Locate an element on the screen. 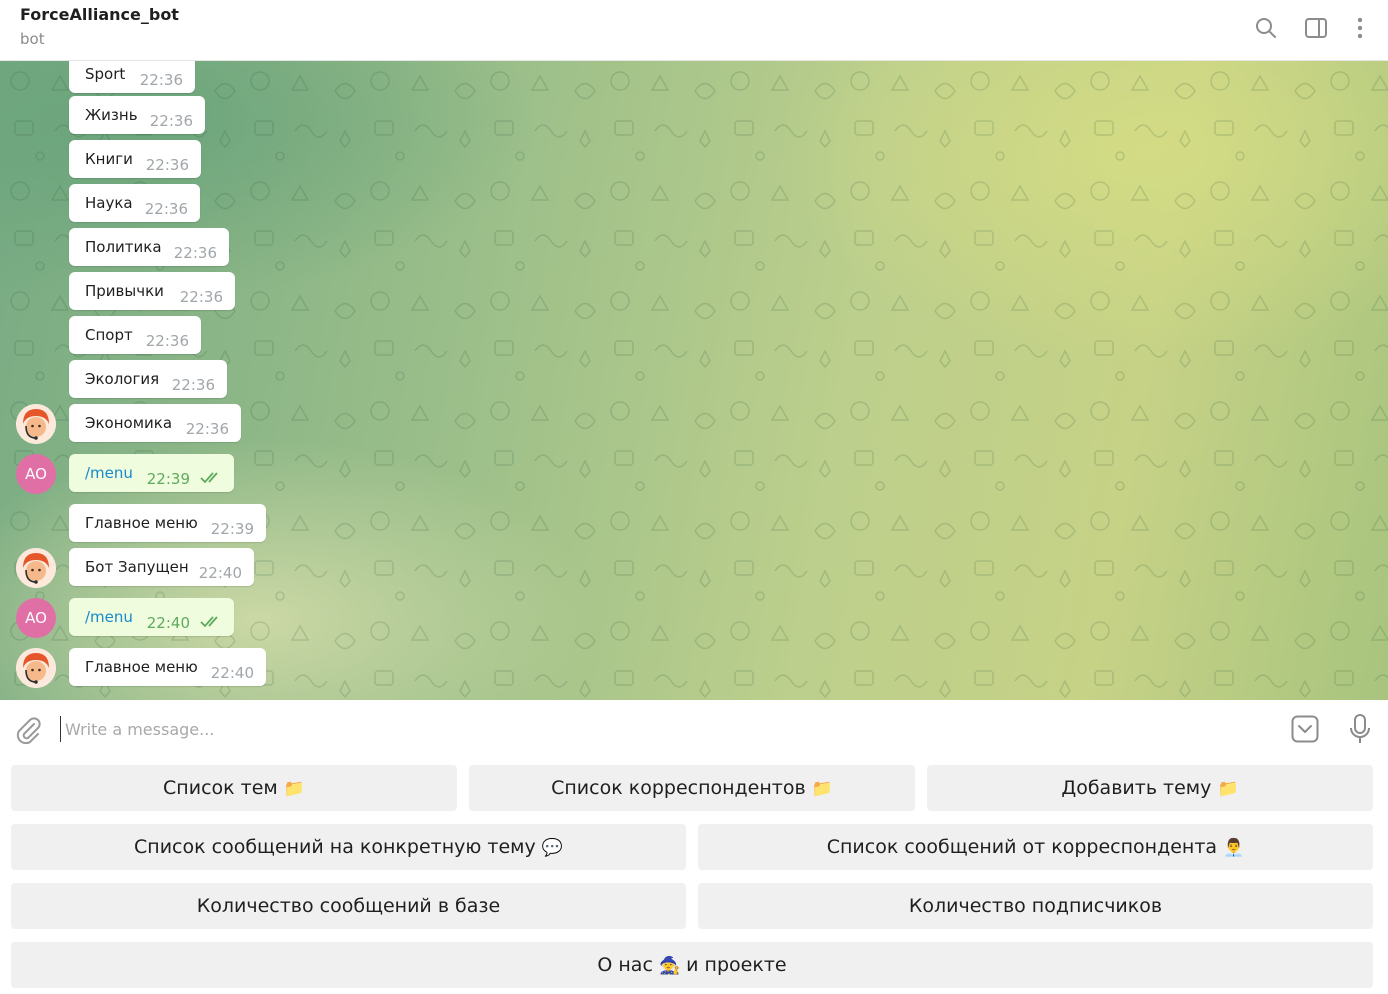 This screenshot has height=994, width=1388. message-bubble: Экономика 22:36 is located at coordinates (155, 423).